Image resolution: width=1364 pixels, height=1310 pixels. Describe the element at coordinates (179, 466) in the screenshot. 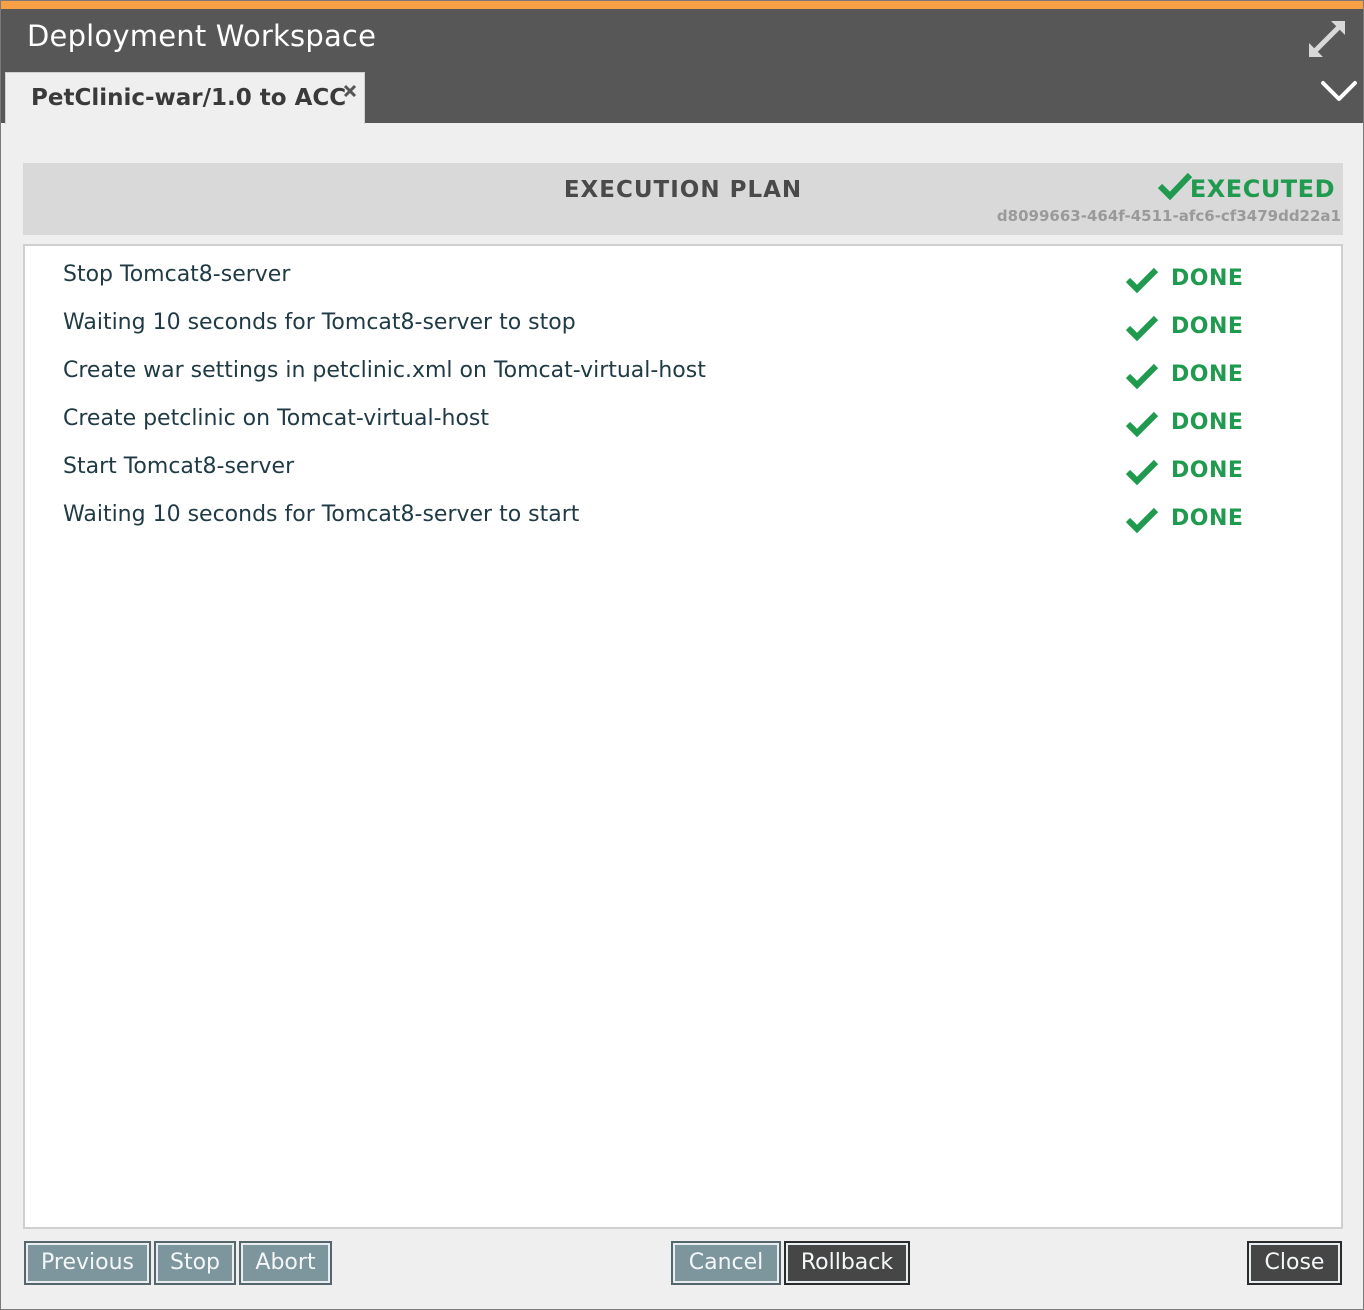

I see `step-description: Start Tomcat8-server` at that location.